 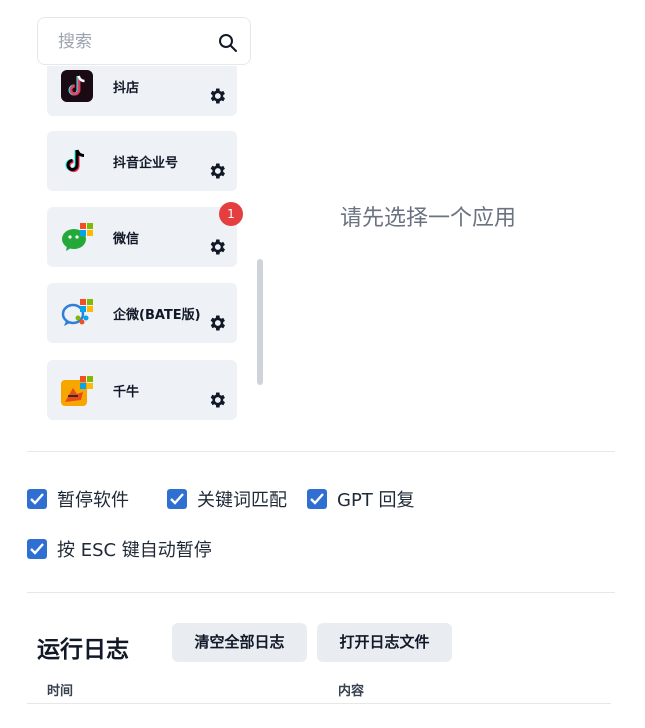 What do you see at coordinates (145, 234) in the screenshot?
I see `app-card-wechat: 微信 1` at bounding box center [145, 234].